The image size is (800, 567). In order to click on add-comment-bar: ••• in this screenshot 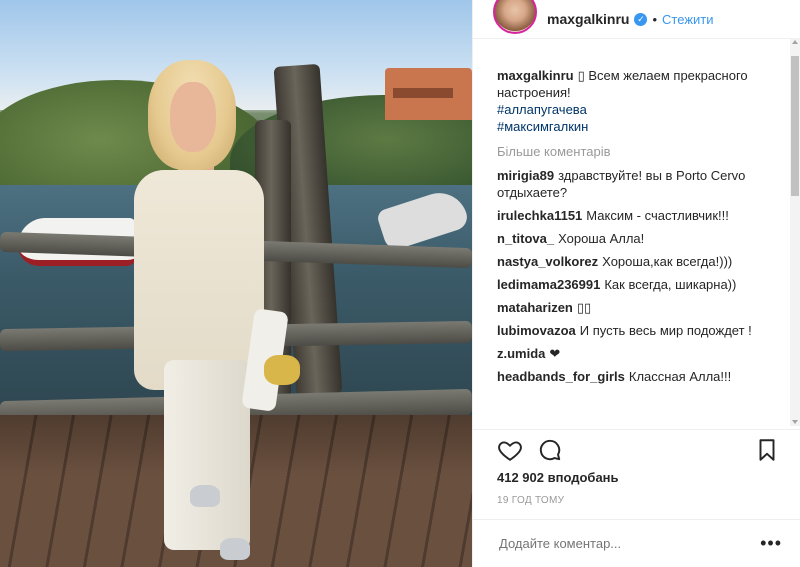, I will do `click(636, 543)`.